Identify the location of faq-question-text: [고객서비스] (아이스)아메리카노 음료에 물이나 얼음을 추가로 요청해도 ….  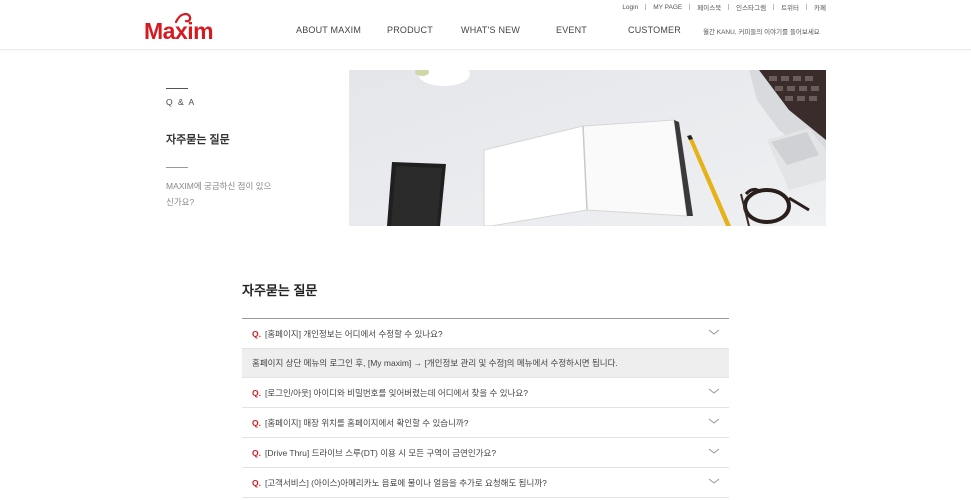
(405, 482).